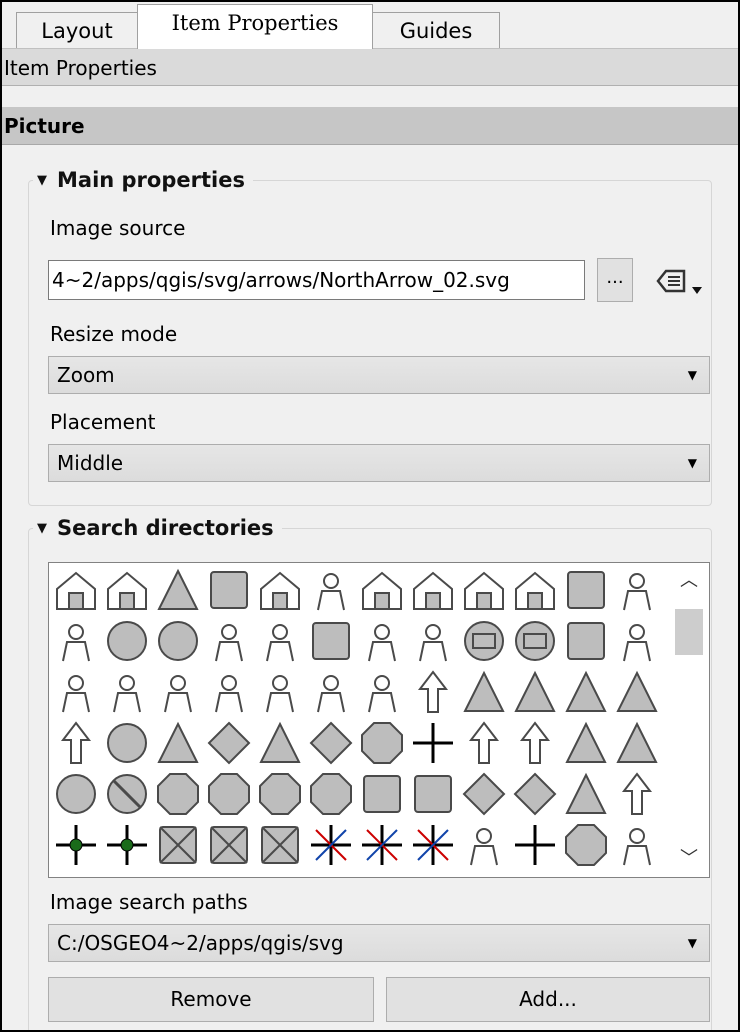 Image resolution: width=740 pixels, height=1032 pixels. I want to click on remove-button: Remove, so click(211, 999).